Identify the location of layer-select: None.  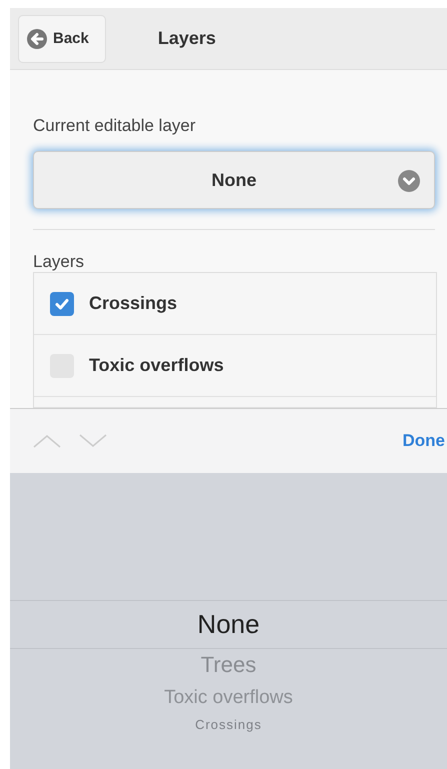
(234, 180).